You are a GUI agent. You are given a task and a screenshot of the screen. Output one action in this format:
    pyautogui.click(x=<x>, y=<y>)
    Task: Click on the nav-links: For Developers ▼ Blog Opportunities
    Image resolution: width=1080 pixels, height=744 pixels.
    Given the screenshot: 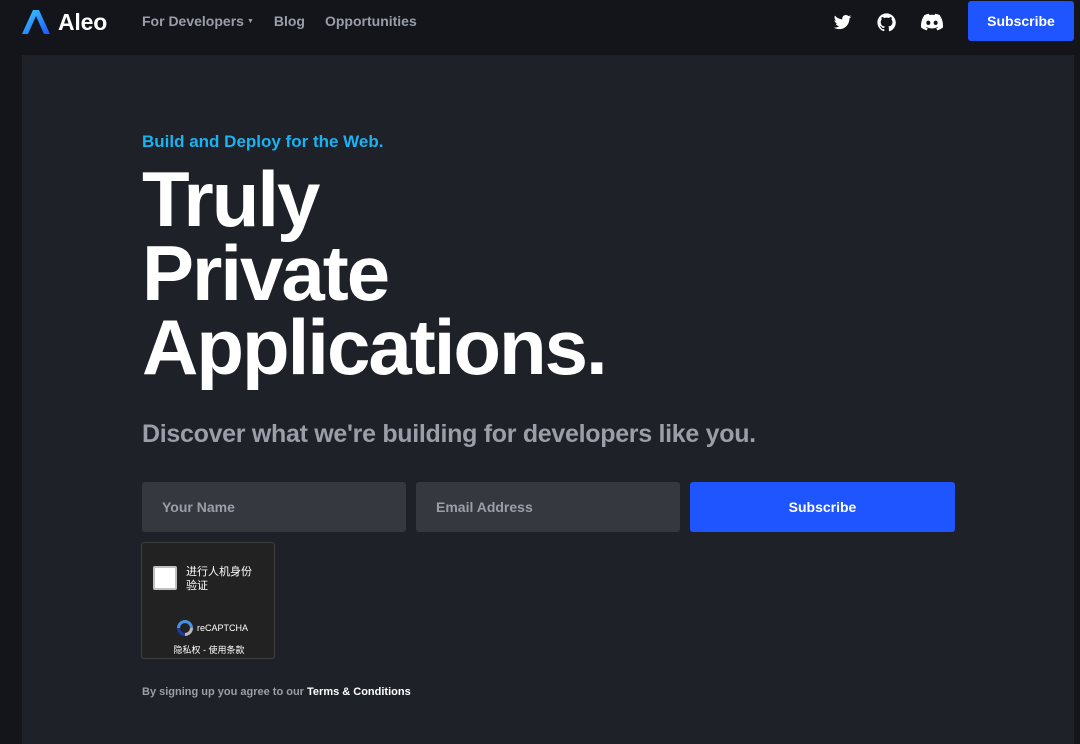 What is the action you would take?
    pyautogui.click(x=279, y=21)
    